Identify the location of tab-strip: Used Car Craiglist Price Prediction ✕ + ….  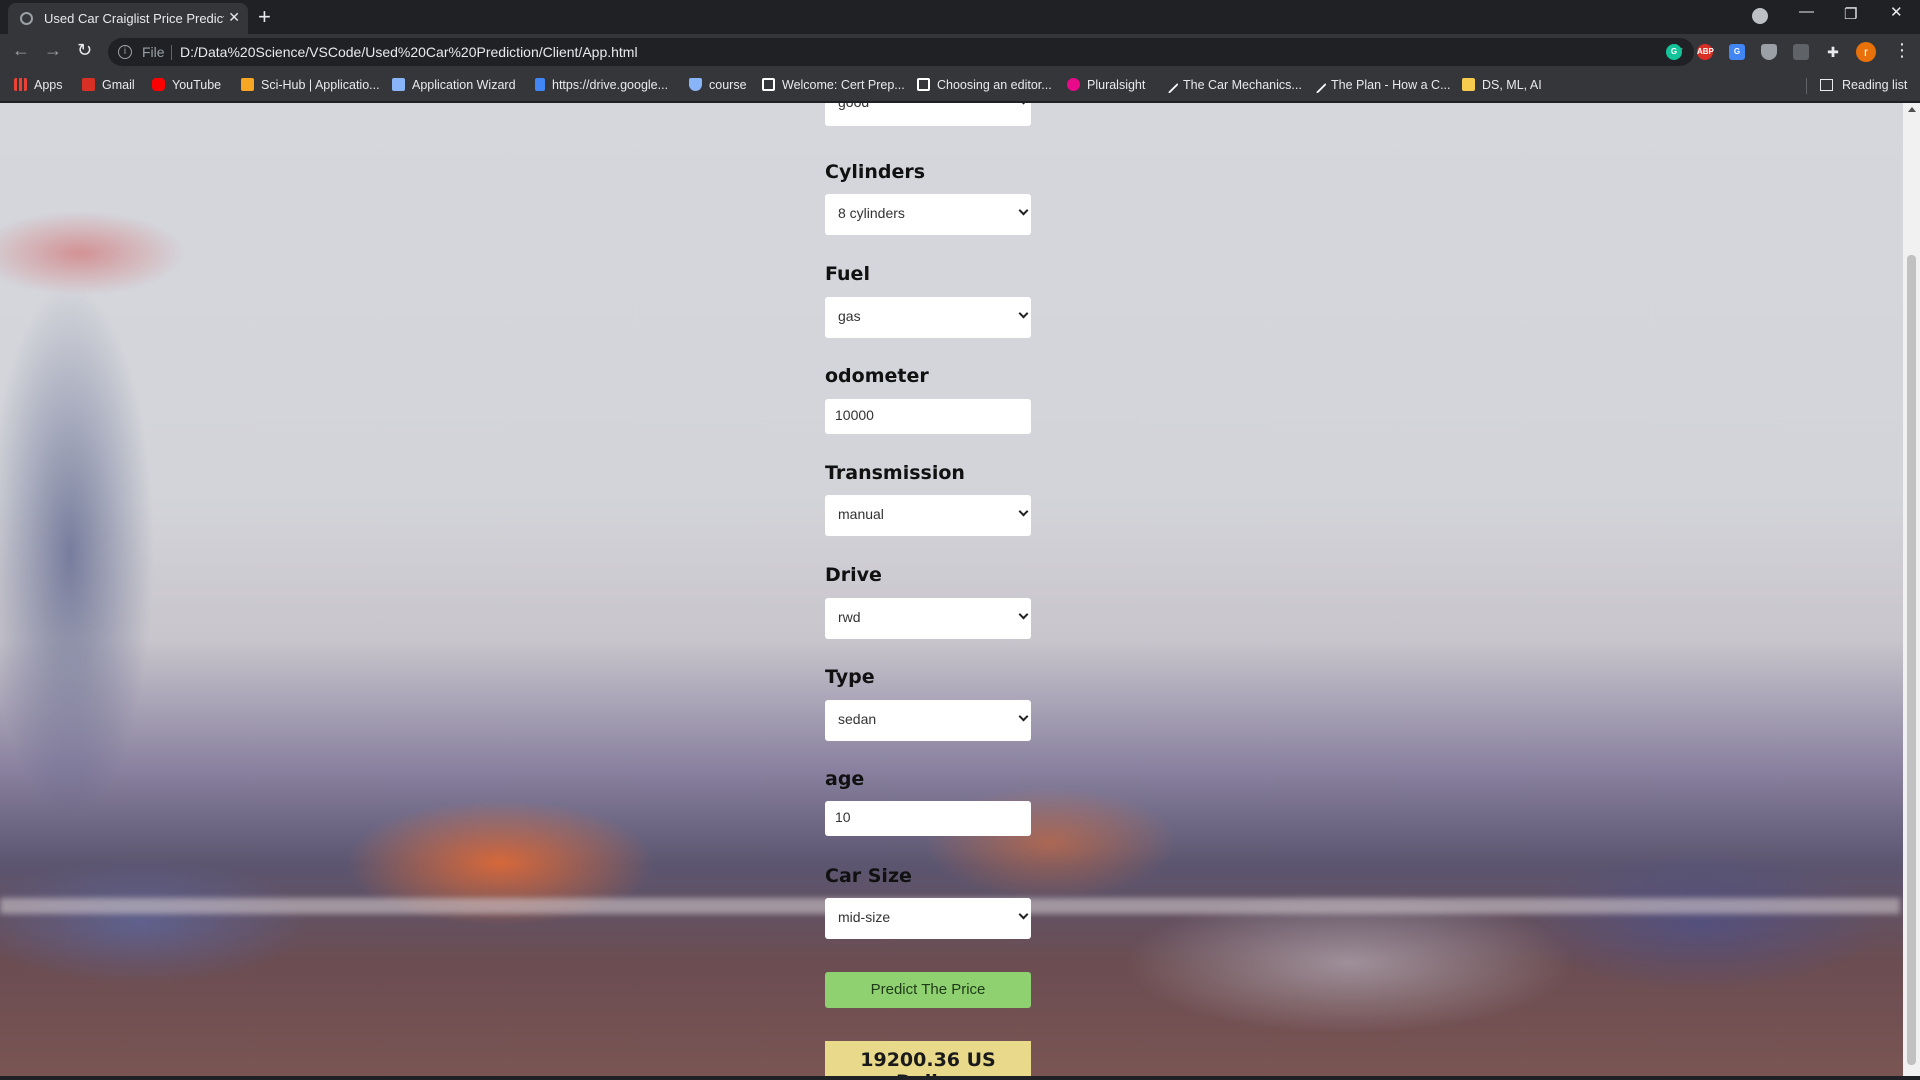
(960, 17).